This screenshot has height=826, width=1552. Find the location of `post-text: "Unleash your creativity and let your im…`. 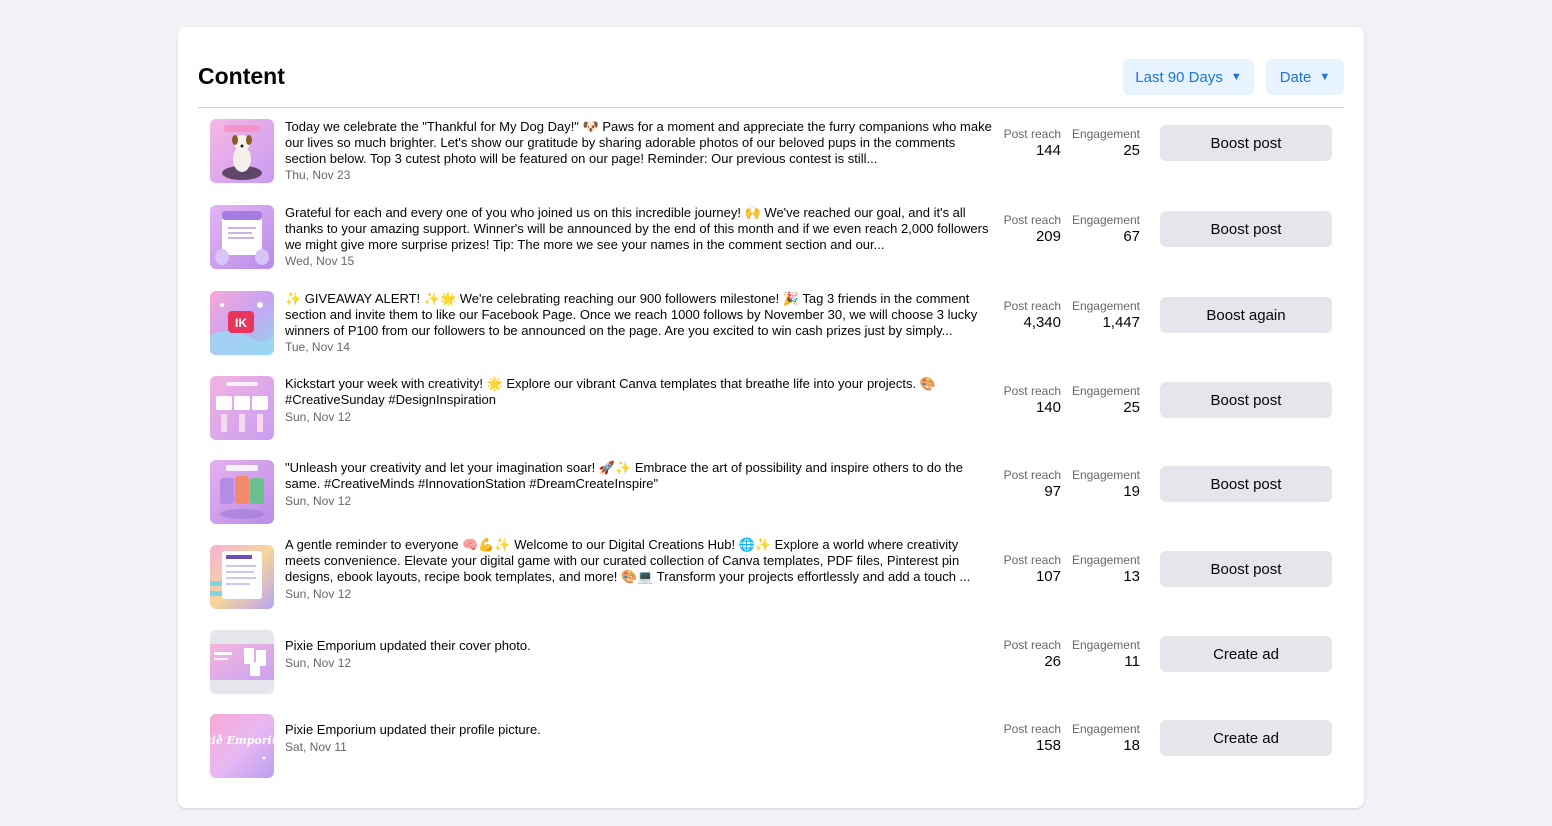

post-text: "Unleash your creativity and let your im… is located at coordinates (639, 476).